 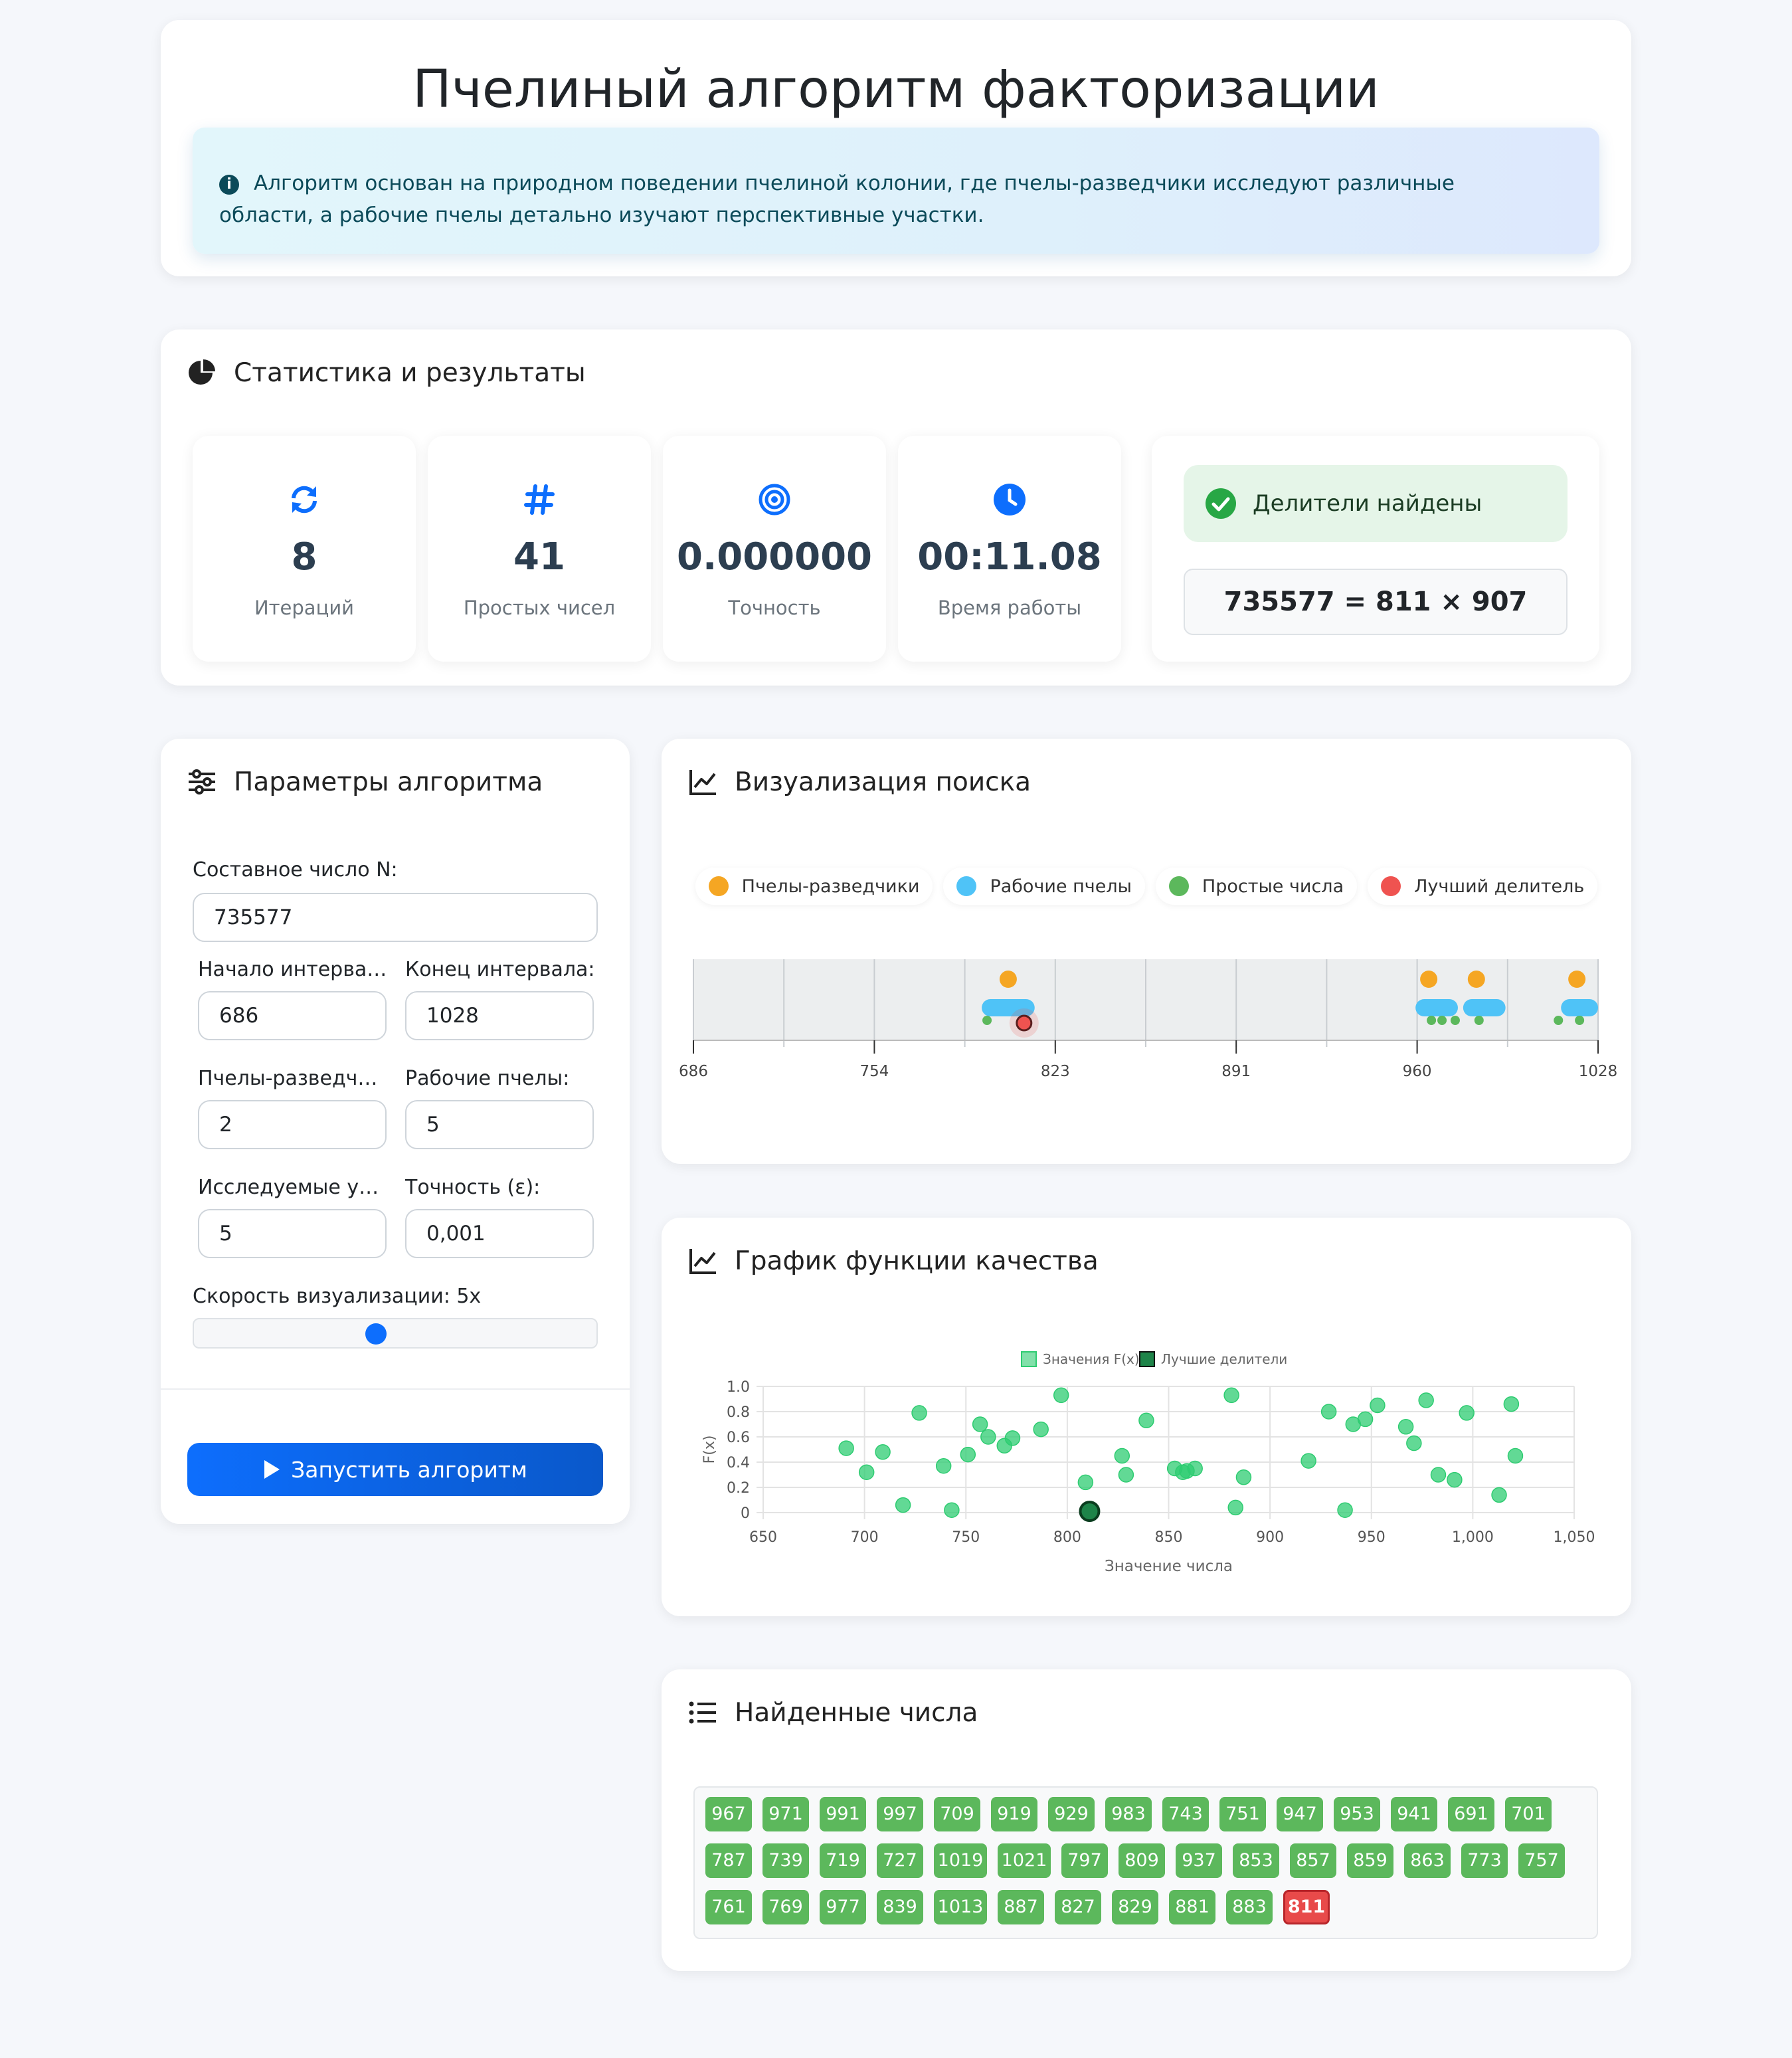 What do you see at coordinates (1367, 503) in the screenshot?
I see `result-status: Делители найдены` at bounding box center [1367, 503].